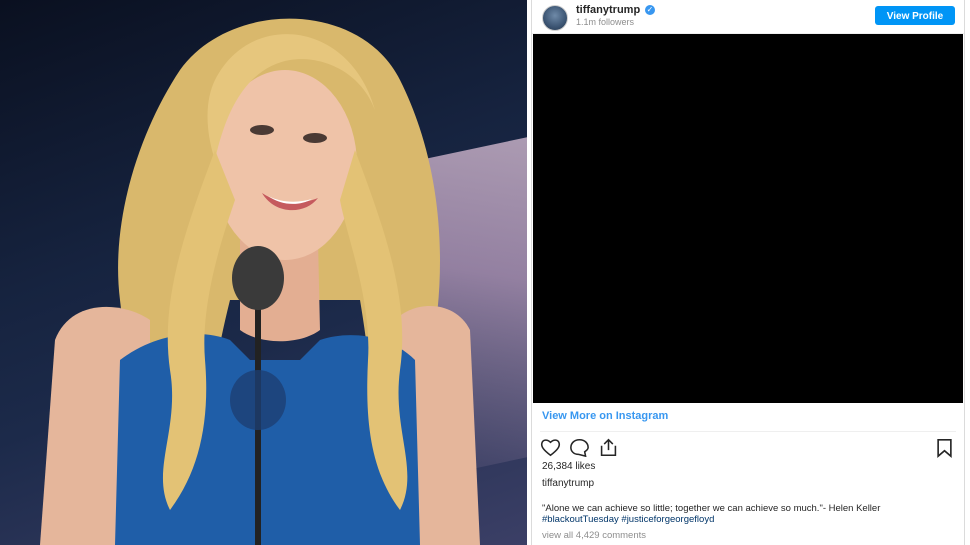 The image size is (970, 545). Describe the element at coordinates (605, 22) in the screenshot. I see `follower-count: 1.1m followers` at that location.